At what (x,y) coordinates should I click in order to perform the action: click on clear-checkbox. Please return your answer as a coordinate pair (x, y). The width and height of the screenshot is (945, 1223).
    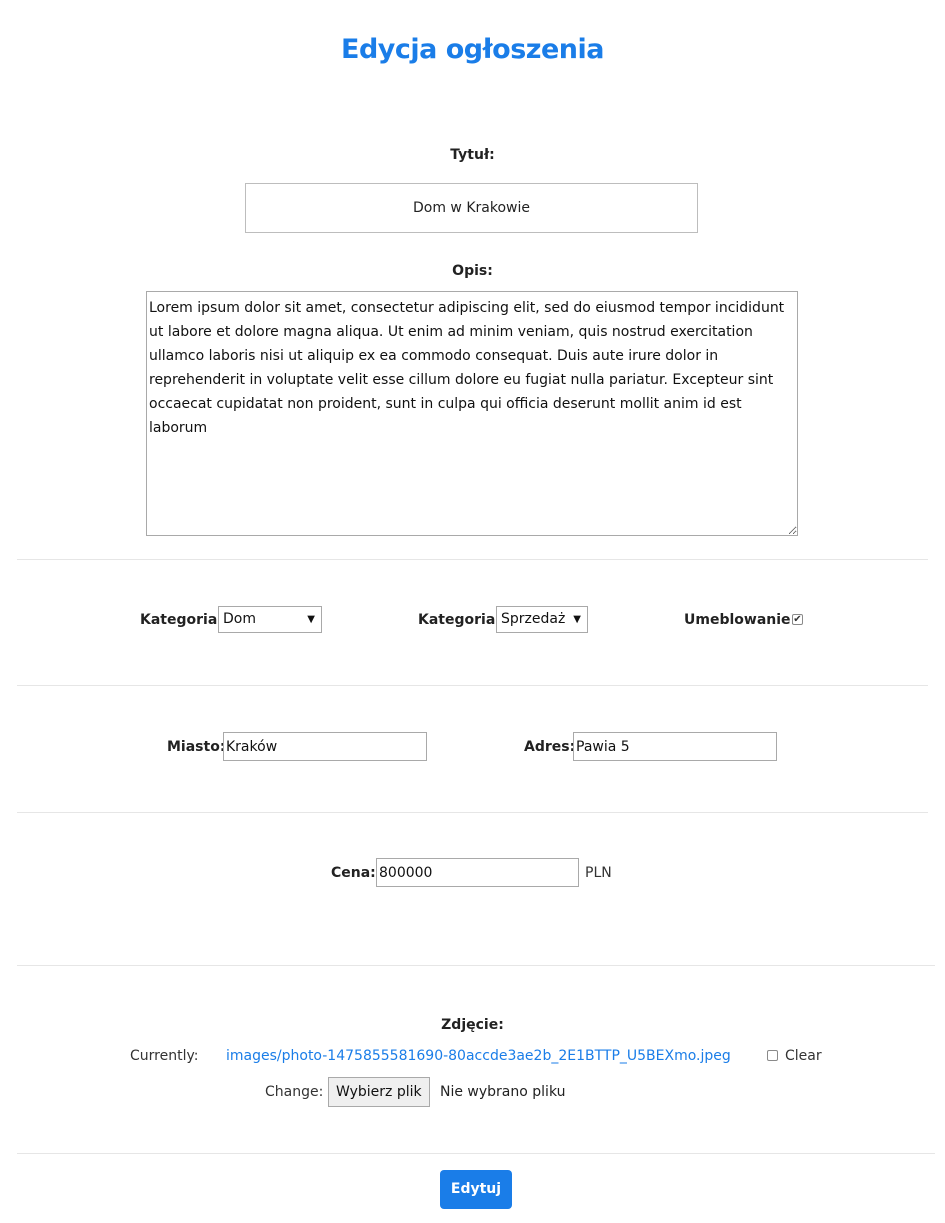
    Looking at the image, I should click on (772, 1055).